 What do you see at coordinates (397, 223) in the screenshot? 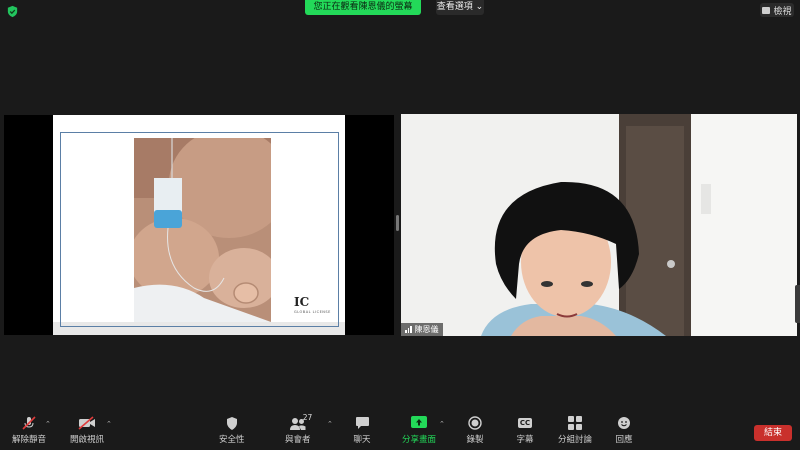
I see `split-view-handle` at bounding box center [397, 223].